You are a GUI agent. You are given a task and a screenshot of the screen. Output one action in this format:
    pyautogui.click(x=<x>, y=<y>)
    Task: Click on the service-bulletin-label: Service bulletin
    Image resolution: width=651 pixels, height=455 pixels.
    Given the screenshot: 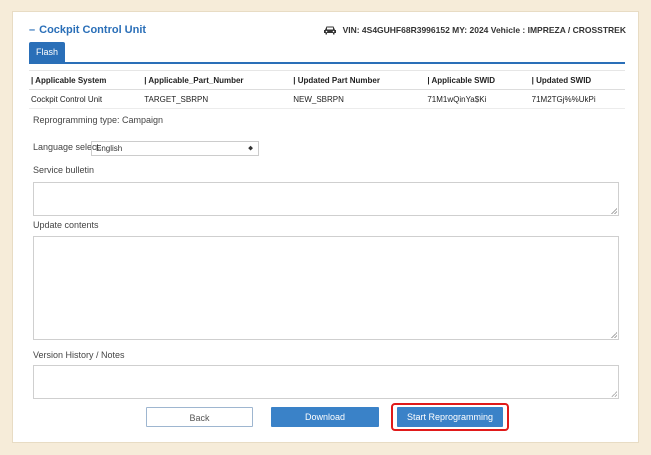 What is the action you would take?
    pyautogui.click(x=64, y=170)
    